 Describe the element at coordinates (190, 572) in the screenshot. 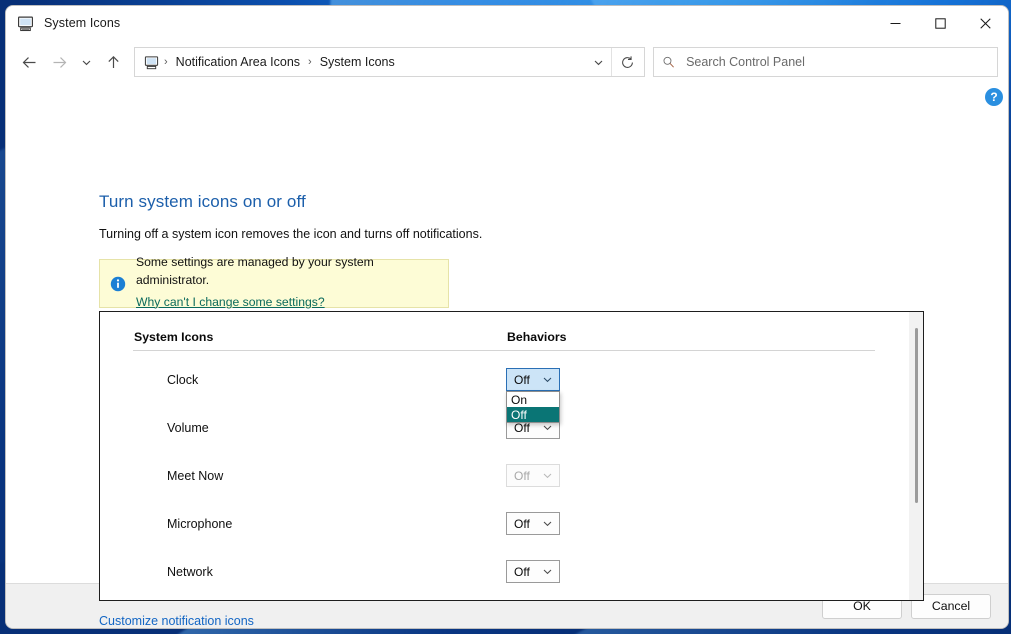

I see `row-label-network: Network` at that location.